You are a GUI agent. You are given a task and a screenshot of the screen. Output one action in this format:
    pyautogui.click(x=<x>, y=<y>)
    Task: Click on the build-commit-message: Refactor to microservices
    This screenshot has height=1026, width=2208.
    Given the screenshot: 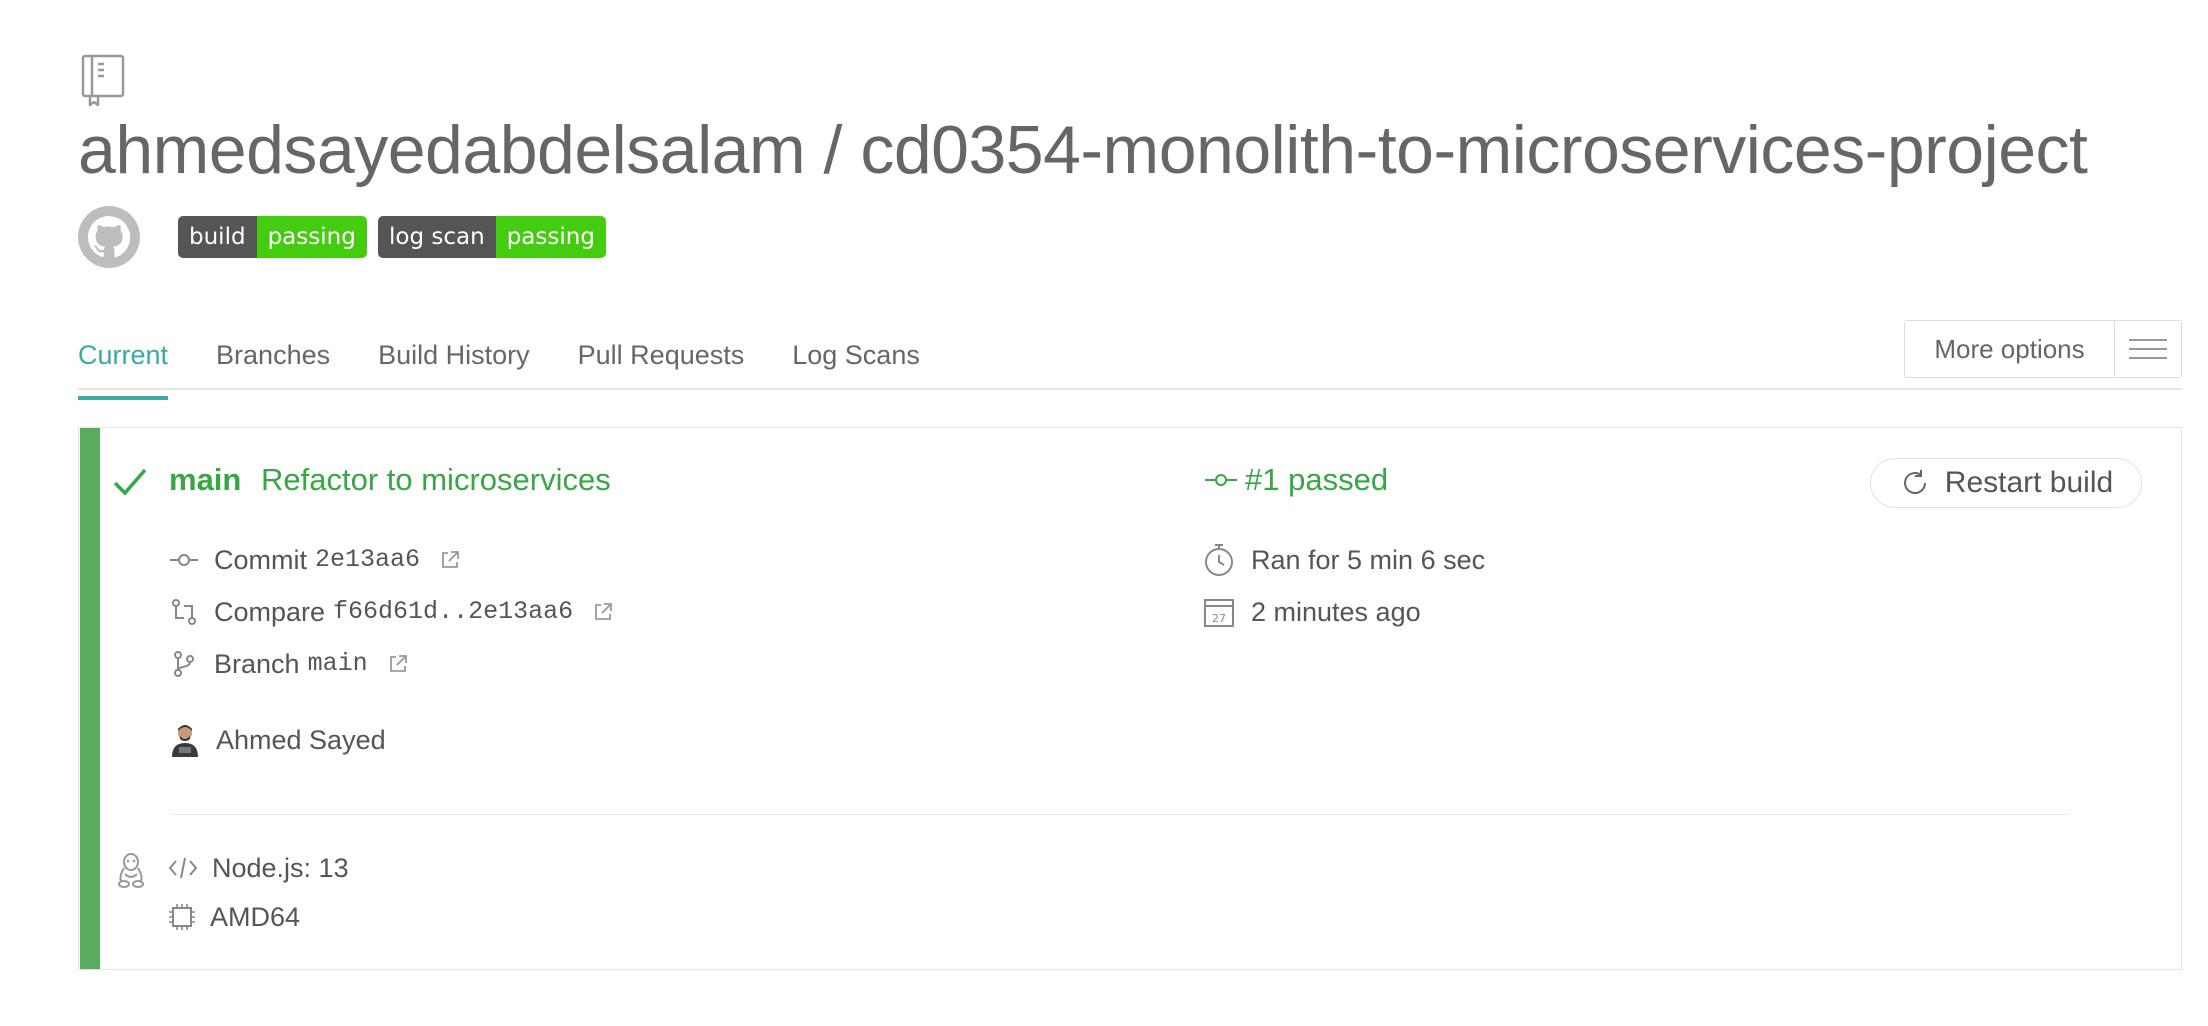 What is the action you would take?
    pyautogui.click(x=436, y=480)
    